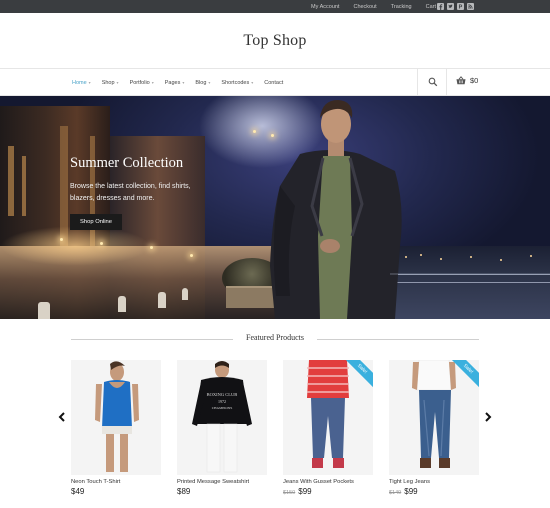 Image resolution: width=550 pixels, height=508 pixels. I want to click on nav-item-shop: Shop ▾, so click(110, 83).